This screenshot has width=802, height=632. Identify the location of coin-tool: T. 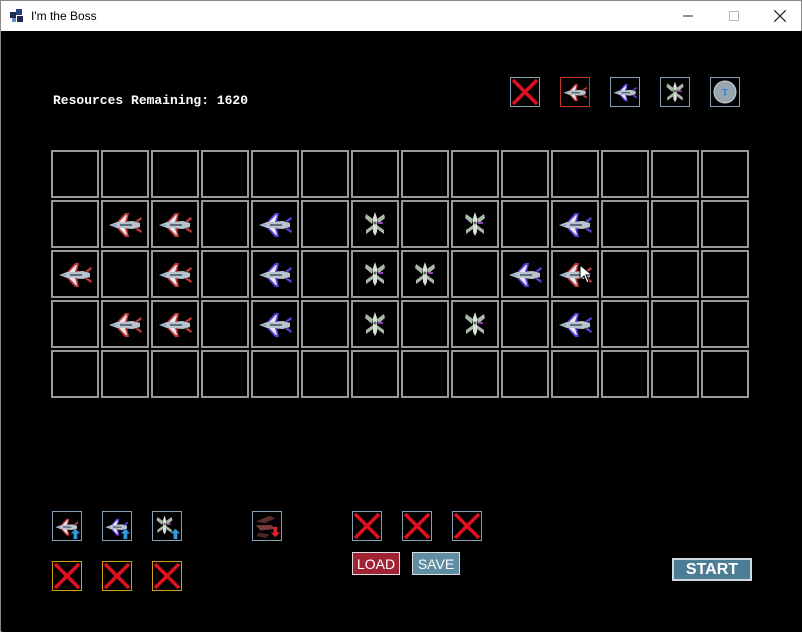
(725, 92).